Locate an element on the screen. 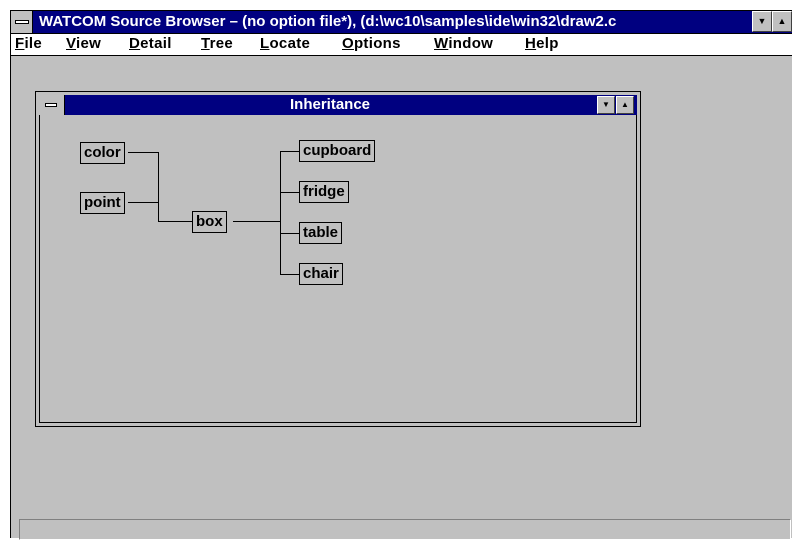 Image resolution: width=792 pixels, height=540 pixels. child-maximize-button: ▲ is located at coordinates (625, 105).